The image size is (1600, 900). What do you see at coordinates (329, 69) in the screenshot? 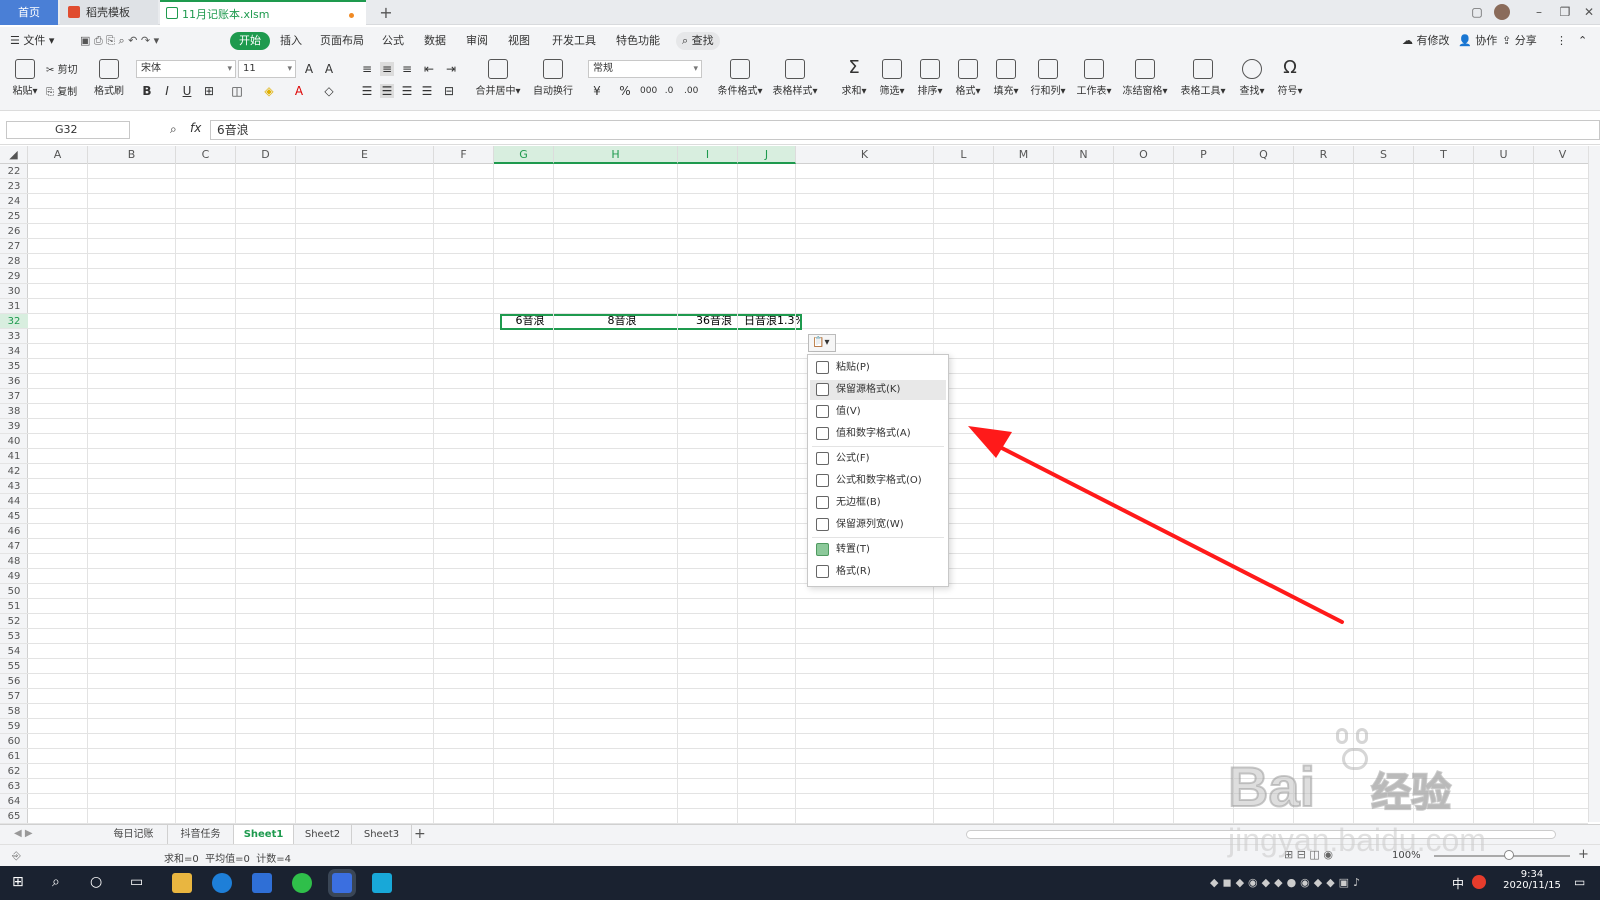
I see `font-shrink-icon: A` at bounding box center [329, 69].